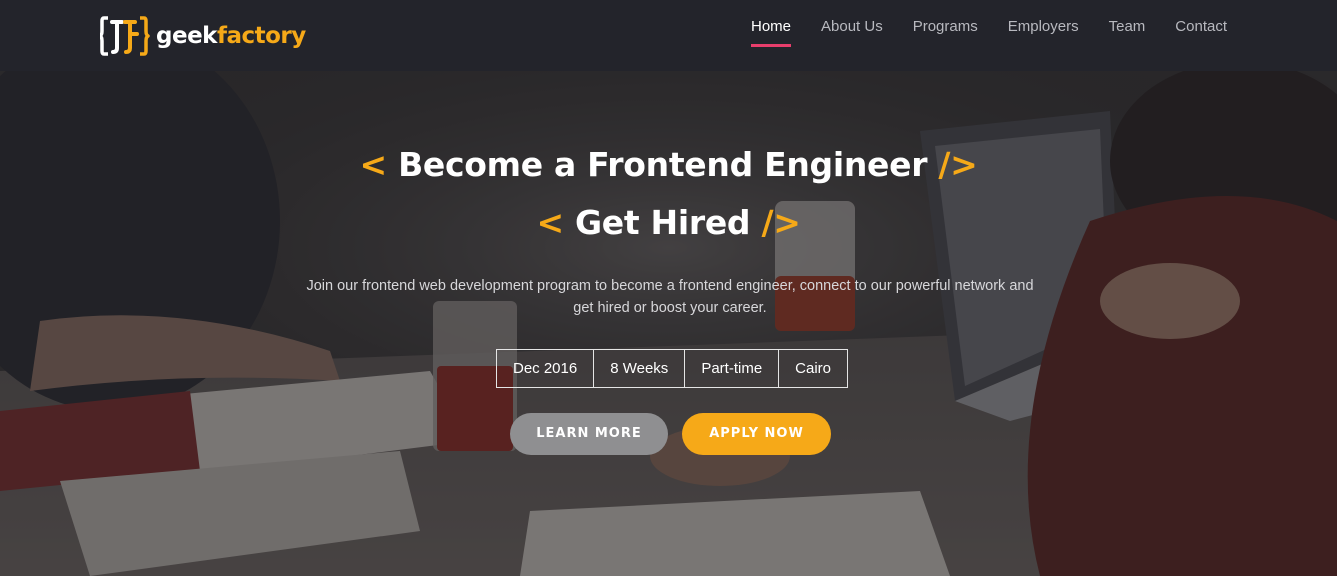 The height and width of the screenshot is (576, 1337). Describe the element at coordinates (231, 36) in the screenshot. I see `brand-name: geekfactory` at that location.